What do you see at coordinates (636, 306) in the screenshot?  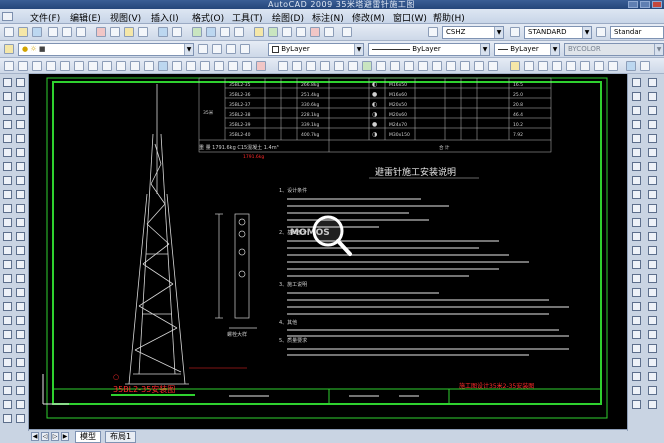 I see `realistic-icon` at bounding box center [636, 306].